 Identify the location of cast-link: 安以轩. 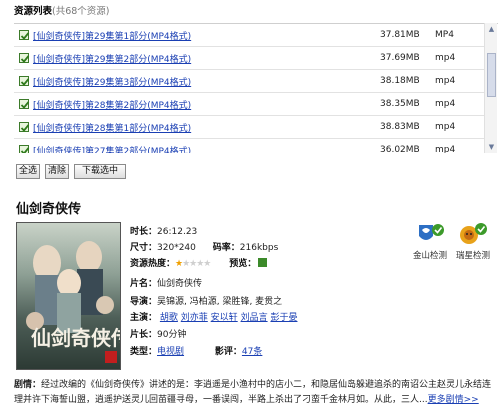
(224, 318).